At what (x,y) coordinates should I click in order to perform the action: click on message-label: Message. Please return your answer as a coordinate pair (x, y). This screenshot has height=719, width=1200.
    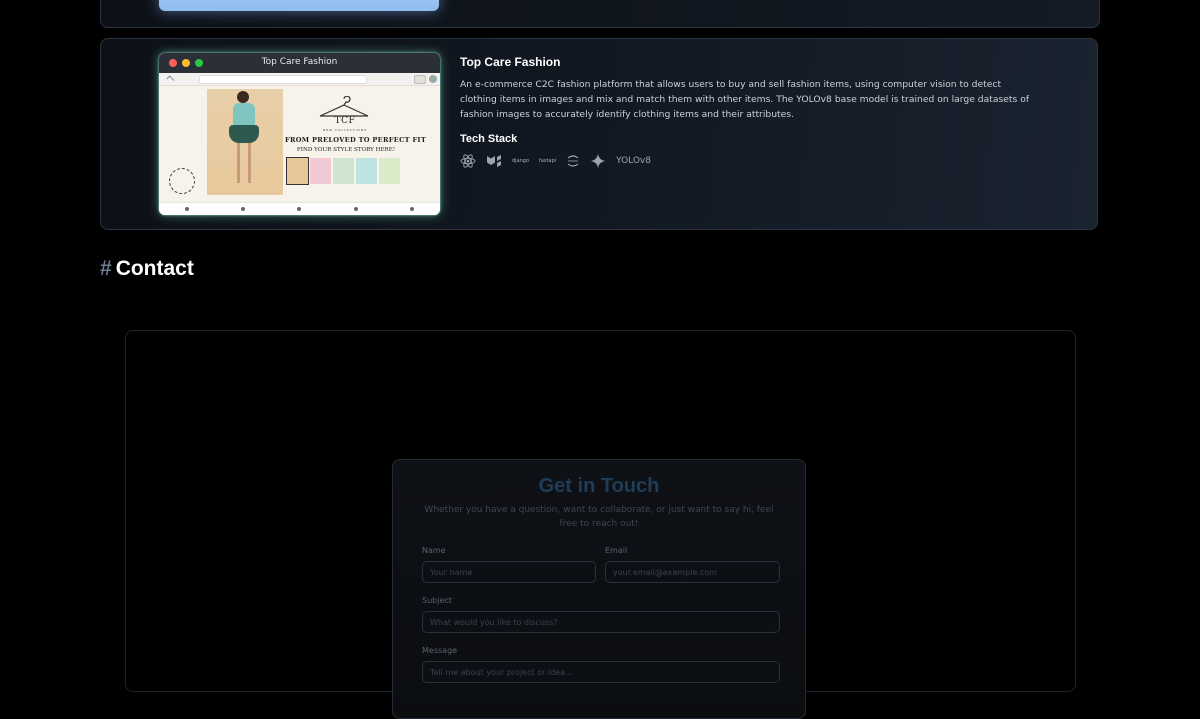
    Looking at the image, I should click on (440, 650).